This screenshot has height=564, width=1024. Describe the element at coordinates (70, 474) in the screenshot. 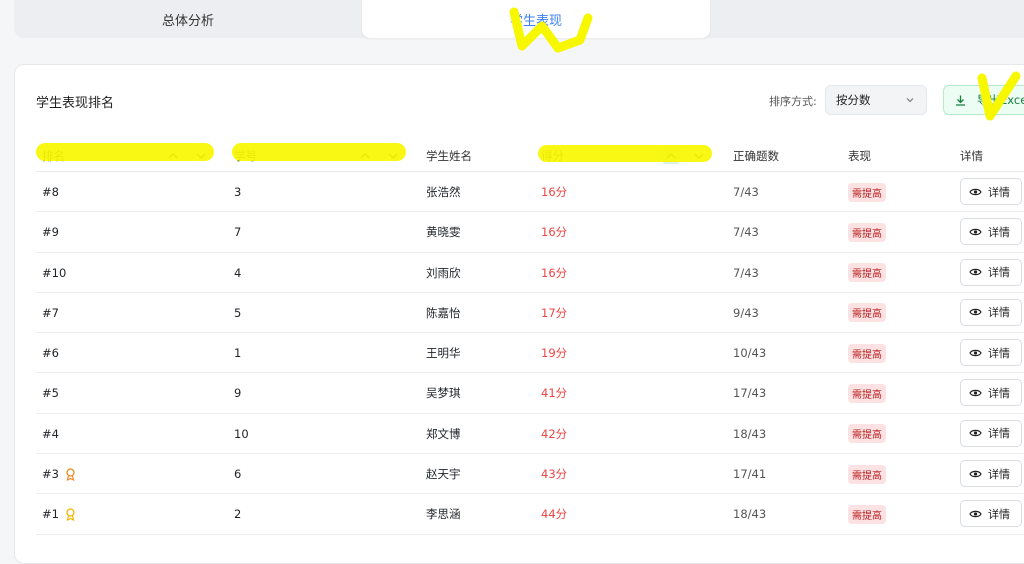

I see `bronze-medal-icon` at that location.